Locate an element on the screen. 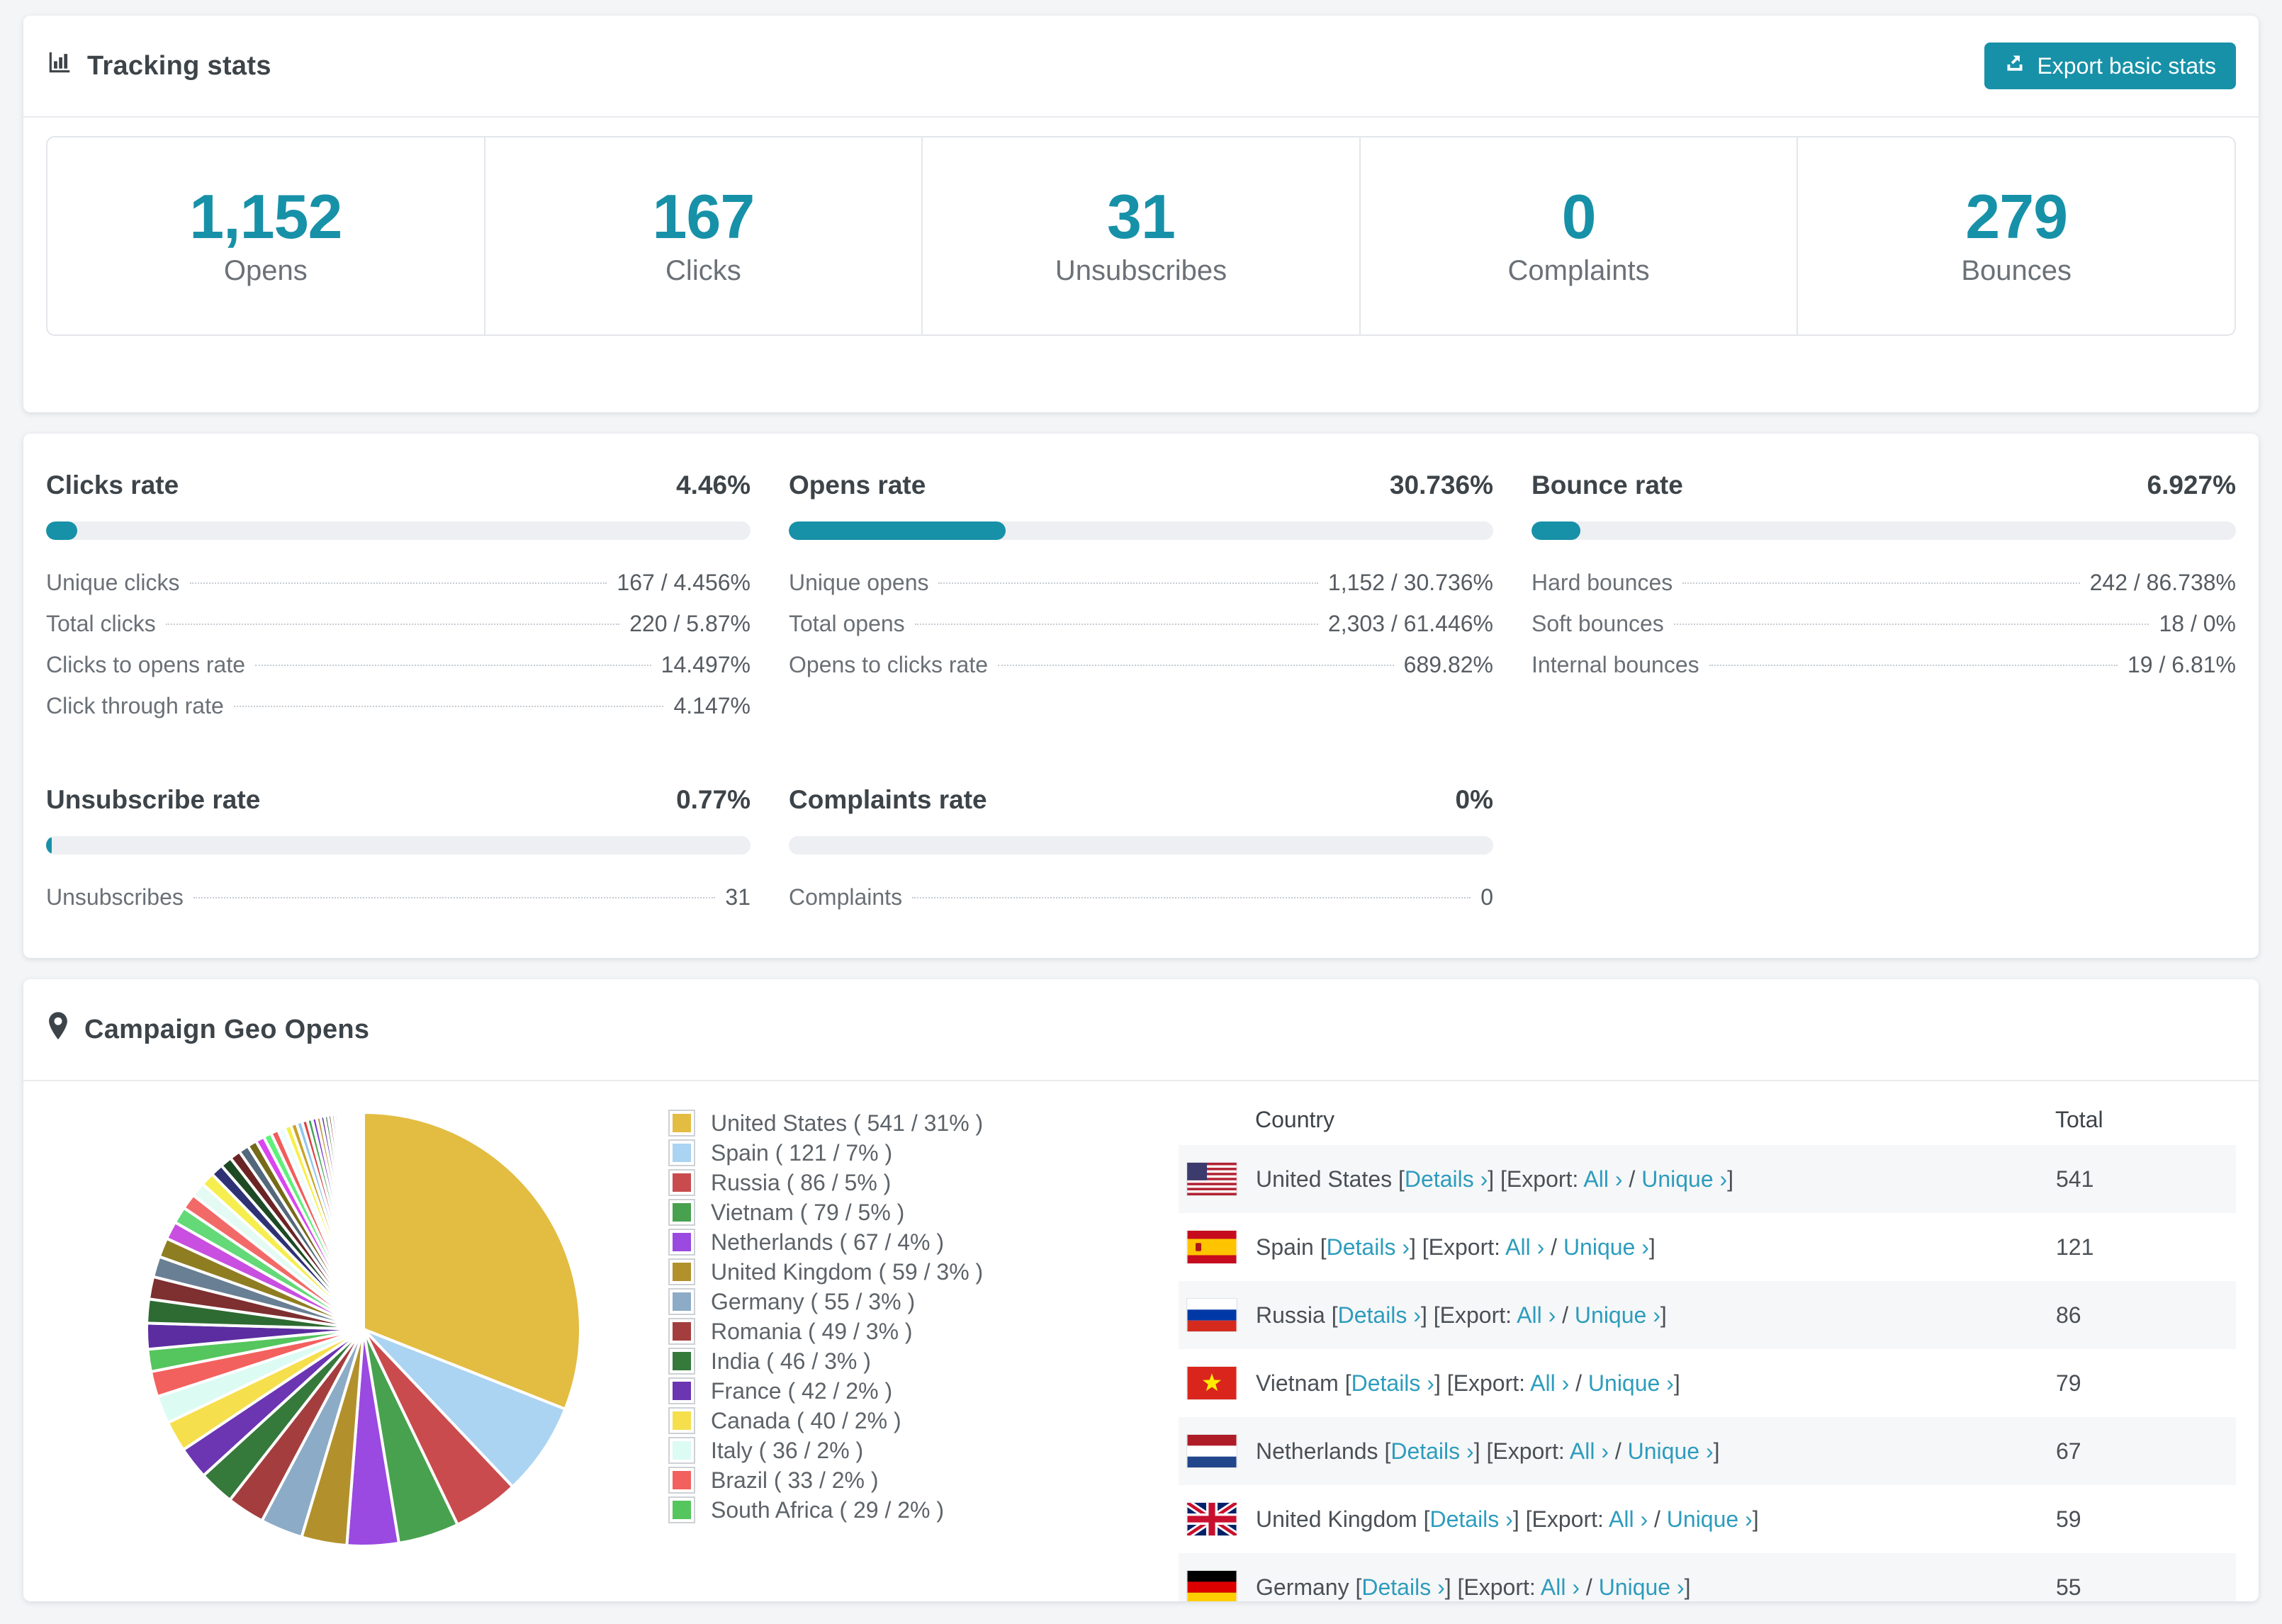 This screenshot has height=1624, width=2282. legend-item-netherlands: Netherlands ( 67 / 4% ) is located at coordinates (877, 1242).